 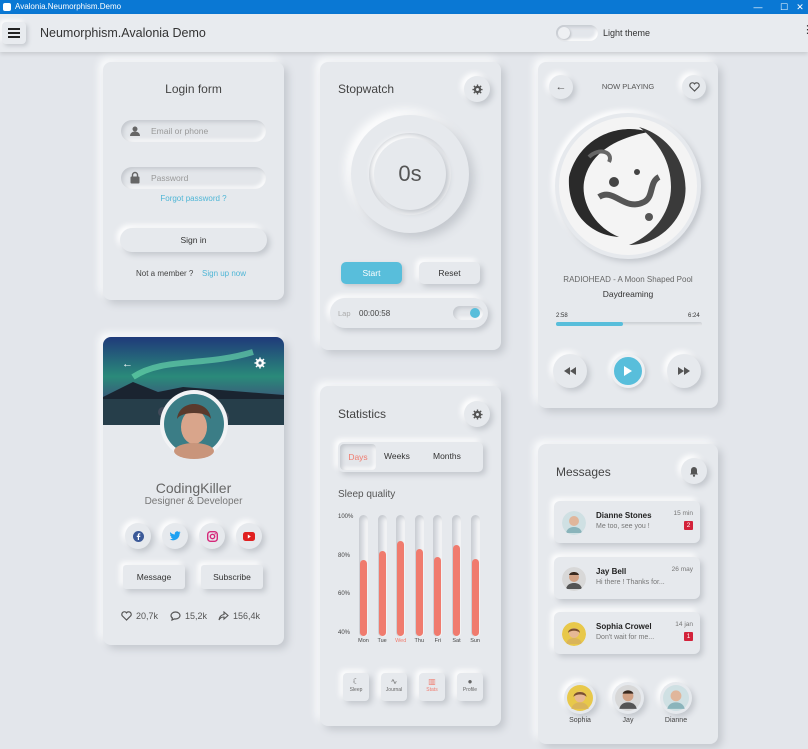 I want to click on nav-label: Journal, so click(x=394, y=690).